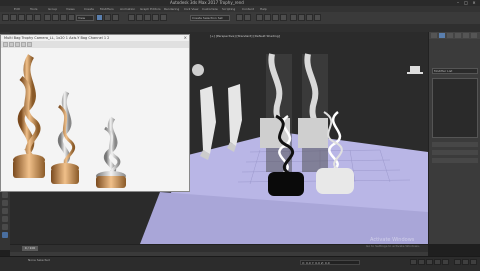 The height and width of the screenshot is (271, 480). Describe the element at coordinates (5, 44) in the screenshot. I see `save-icon` at that location.